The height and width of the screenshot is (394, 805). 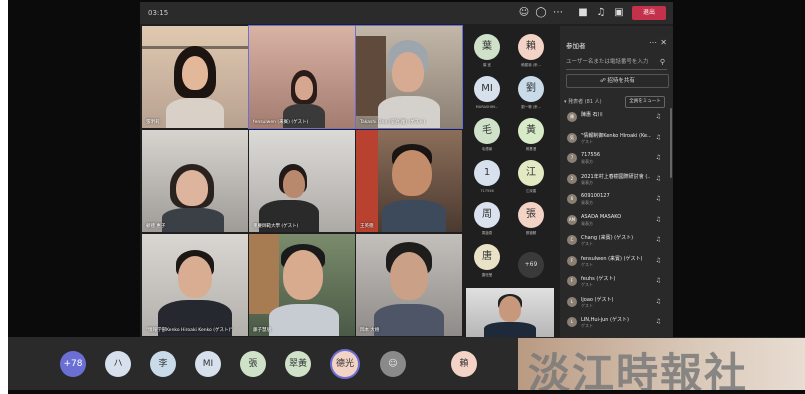 I want to click on watermark: 淡江時報社, so click(x=661, y=364).